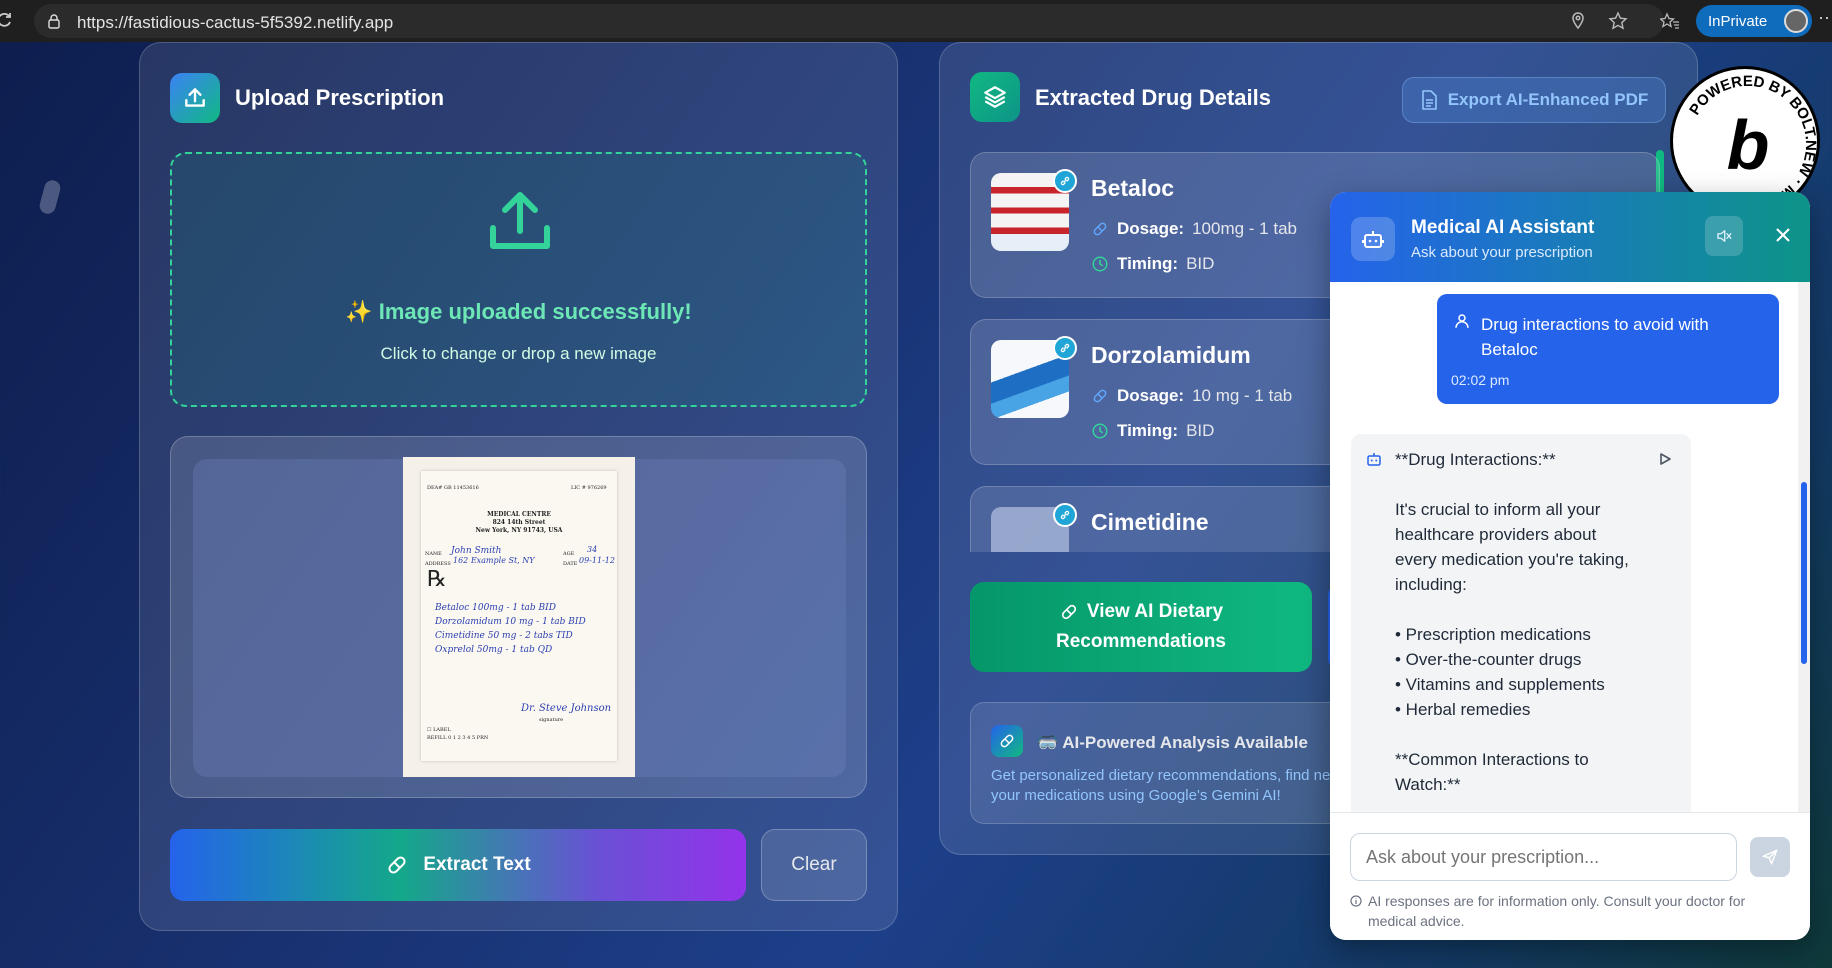 This screenshot has width=1832, height=968. What do you see at coordinates (1155, 611) in the screenshot?
I see `diet-button-line1: View AI Dietary` at bounding box center [1155, 611].